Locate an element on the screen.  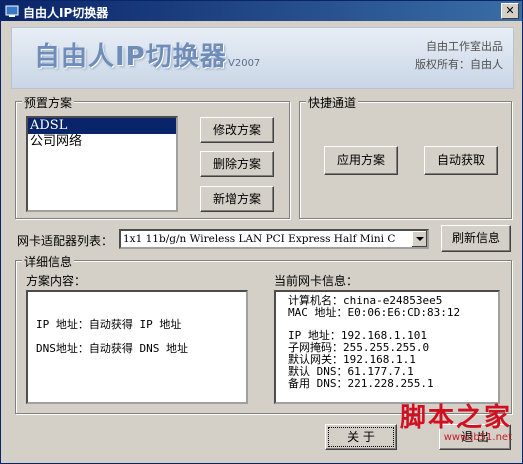
adapter-label: 网卡适配器列表： is located at coordinates (65, 241).